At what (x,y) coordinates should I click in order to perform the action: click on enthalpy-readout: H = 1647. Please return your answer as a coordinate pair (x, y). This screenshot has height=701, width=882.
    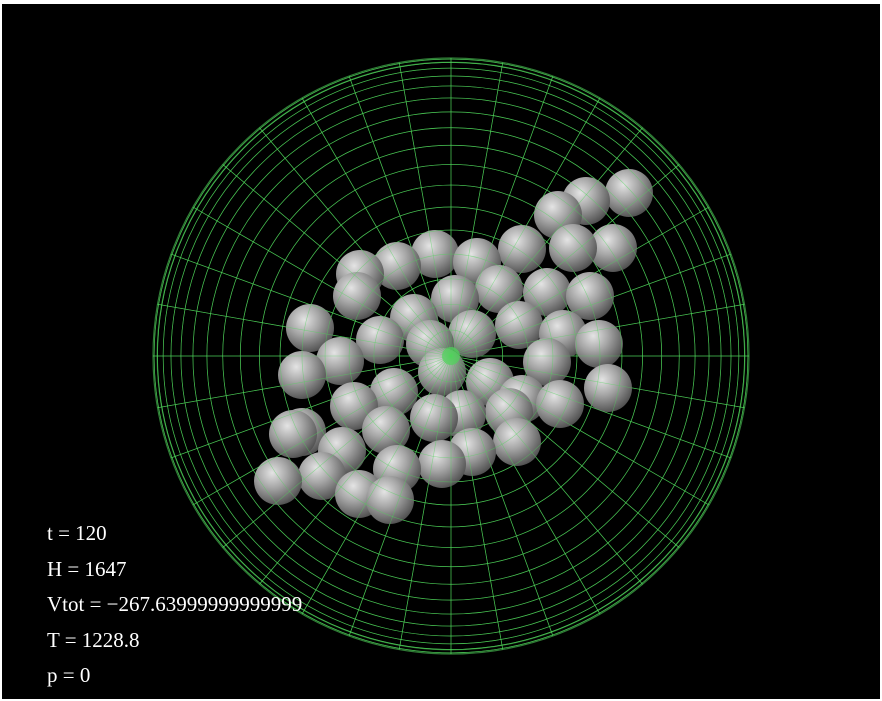
    Looking at the image, I should click on (87, 568).